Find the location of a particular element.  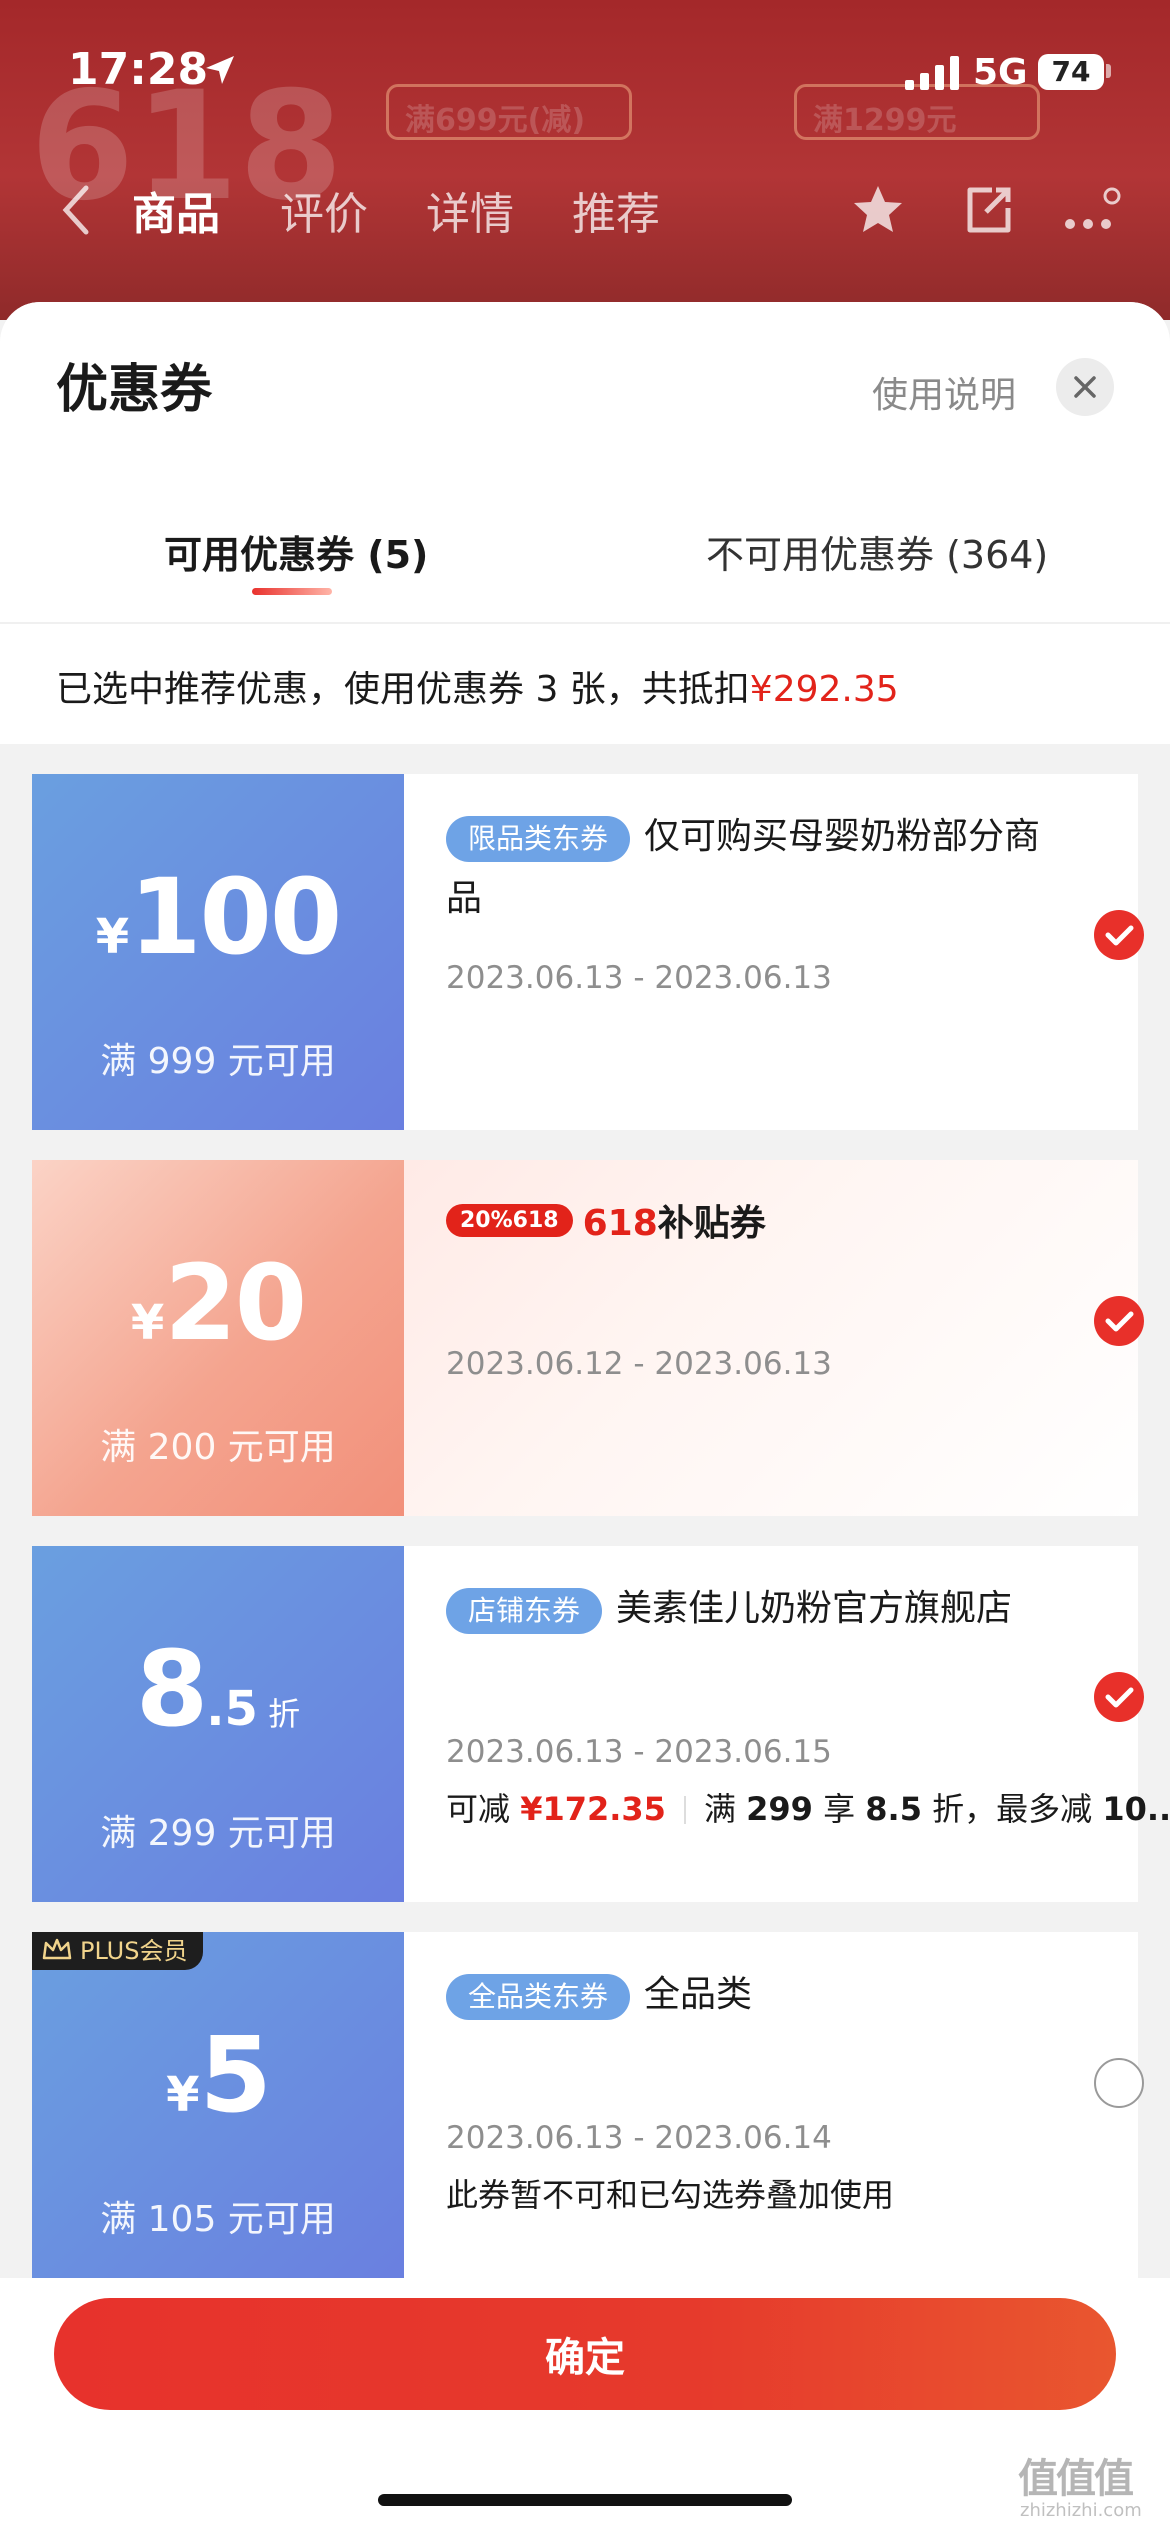

coupon-date: 2023.06.12 - 2023.06.13 is located at coordinates (639, 1364).